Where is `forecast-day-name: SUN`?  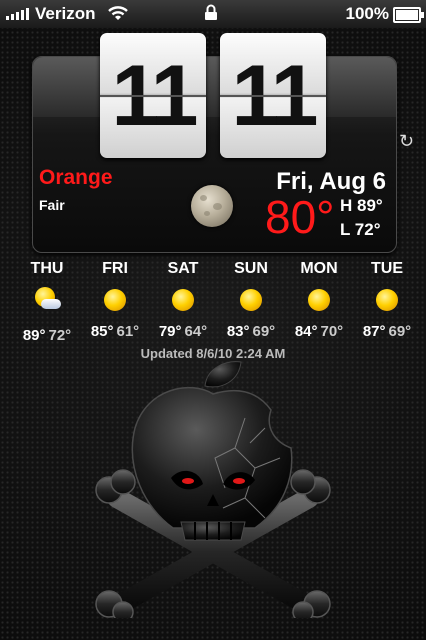 forecast-day-name: SUN is located at coordinates (251, 268).